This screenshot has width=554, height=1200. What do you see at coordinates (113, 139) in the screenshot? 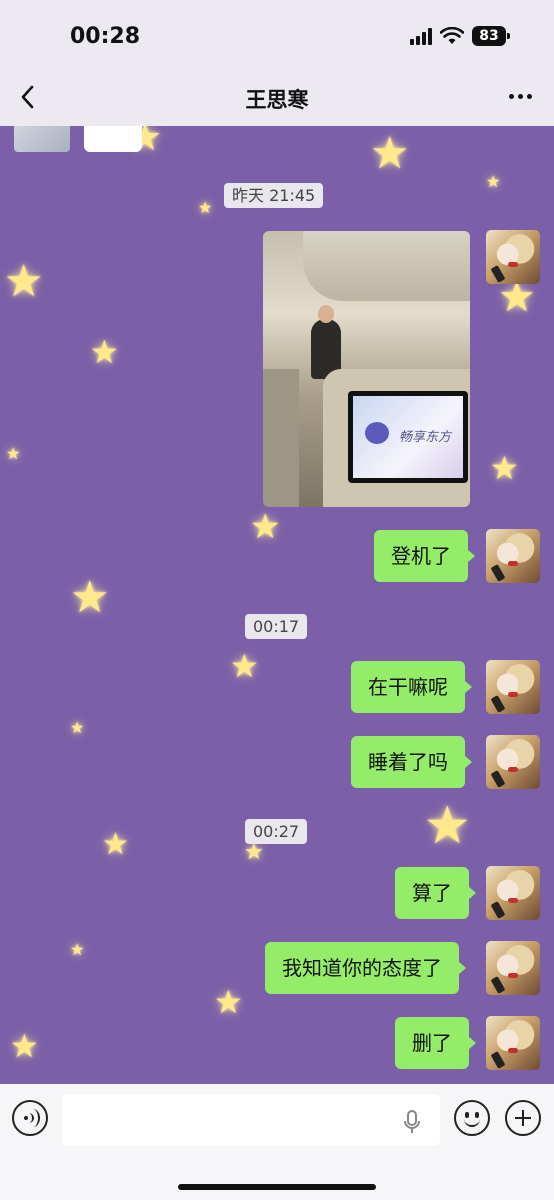
I see `previous-sticker-message` at bounding box center [113, 139].